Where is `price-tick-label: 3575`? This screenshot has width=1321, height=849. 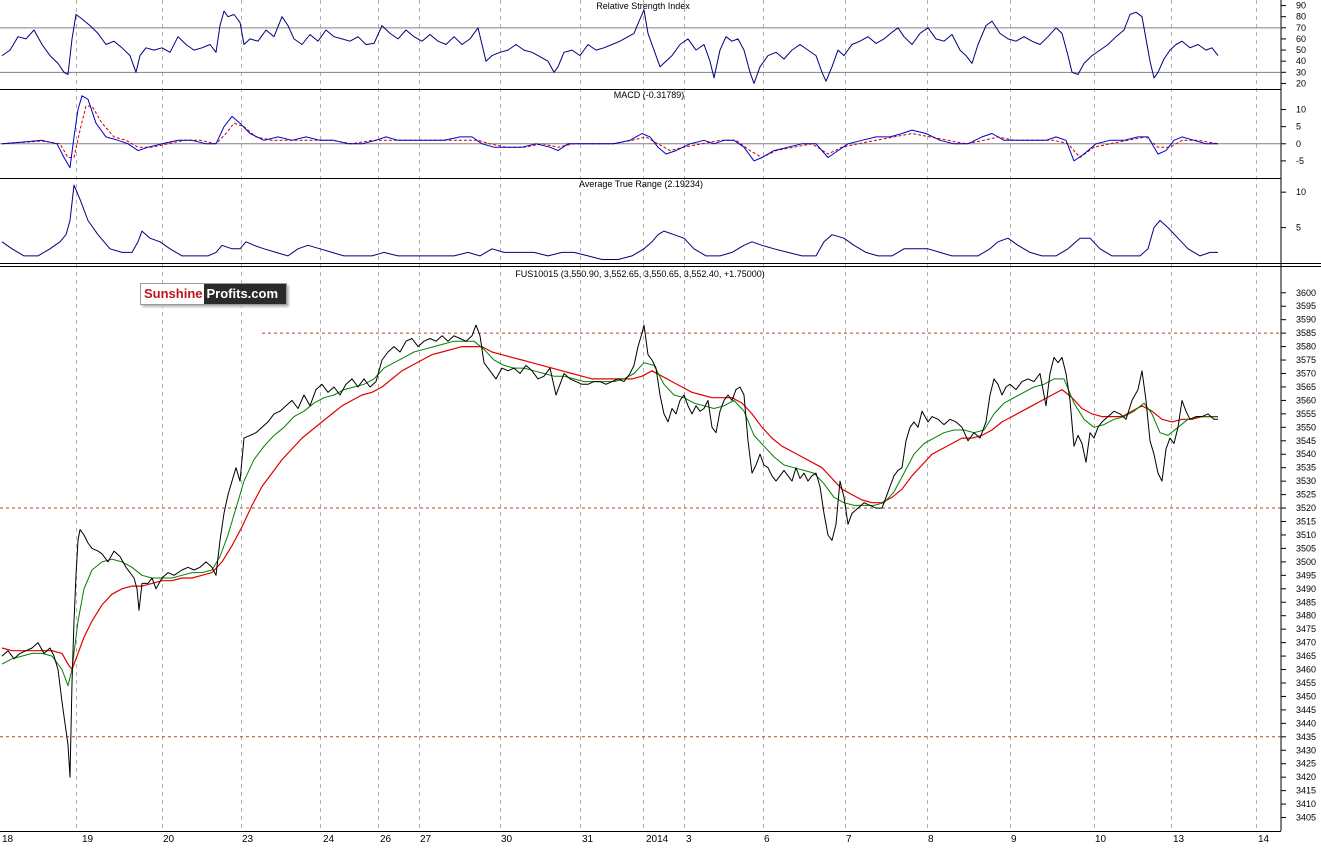
price-tick-label: 3575 is located at coordinates (1306, 360).